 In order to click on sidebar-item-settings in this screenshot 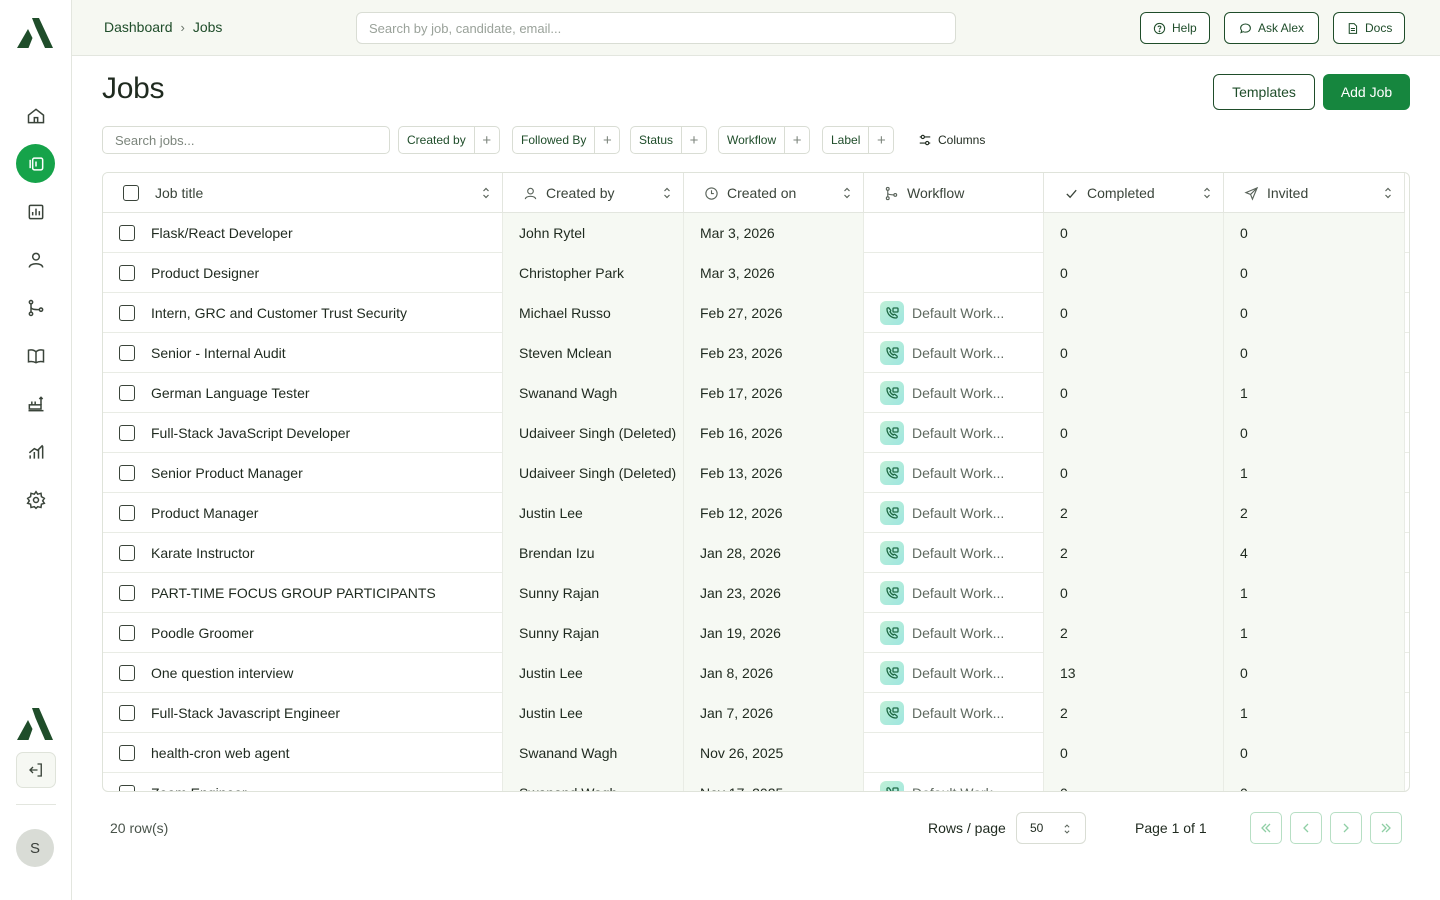, I will do `click(35, 499)`.